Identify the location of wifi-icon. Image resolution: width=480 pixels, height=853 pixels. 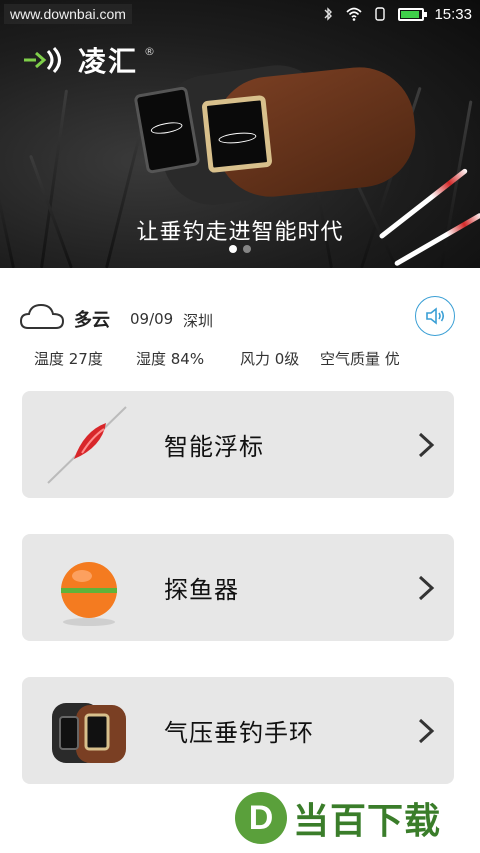
(354, 14).